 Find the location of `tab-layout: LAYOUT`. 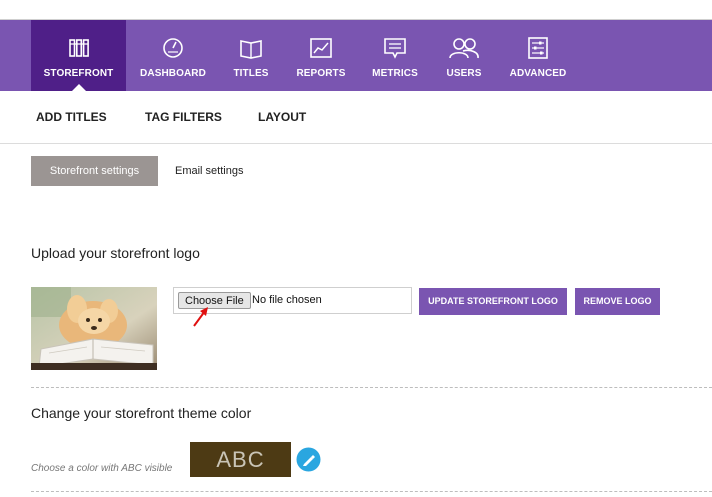

tab-layout: LAYOUT is located at coordinates (282, 117).